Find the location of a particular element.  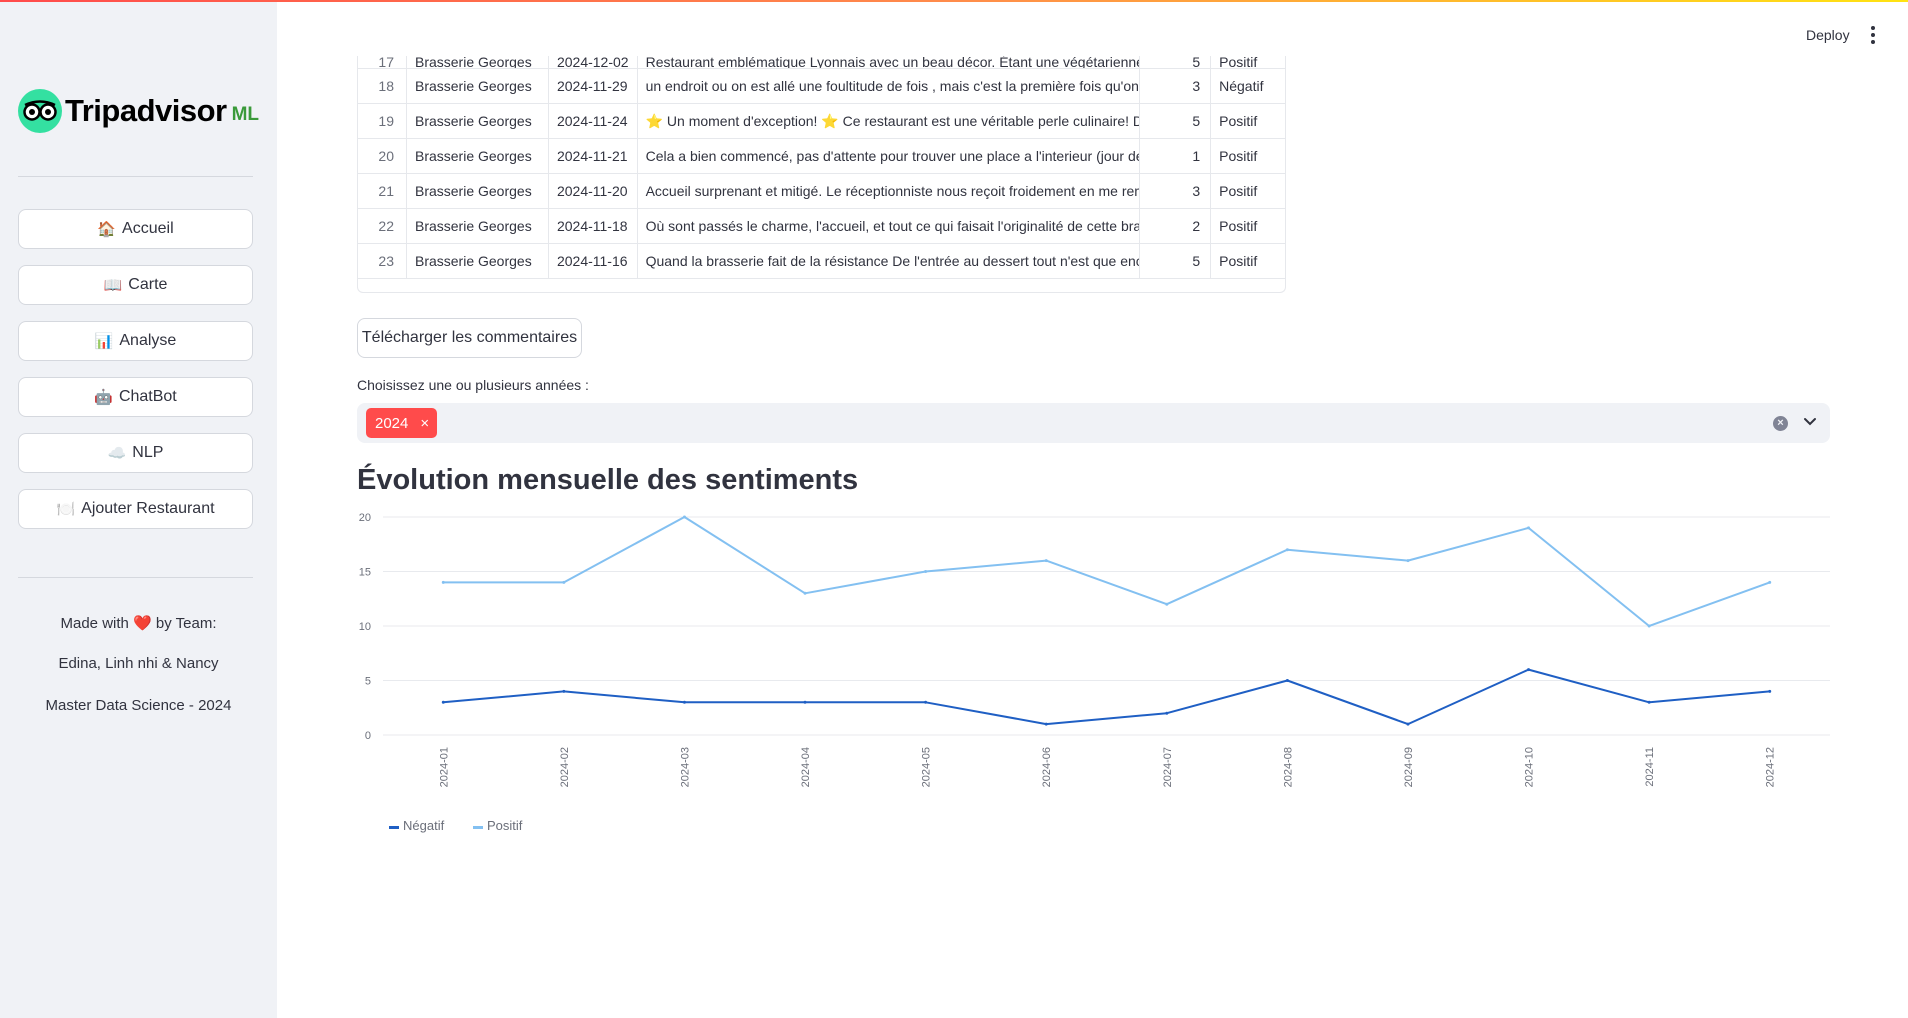

year-tag-label: 2024 is located at coordinates (392, 423).